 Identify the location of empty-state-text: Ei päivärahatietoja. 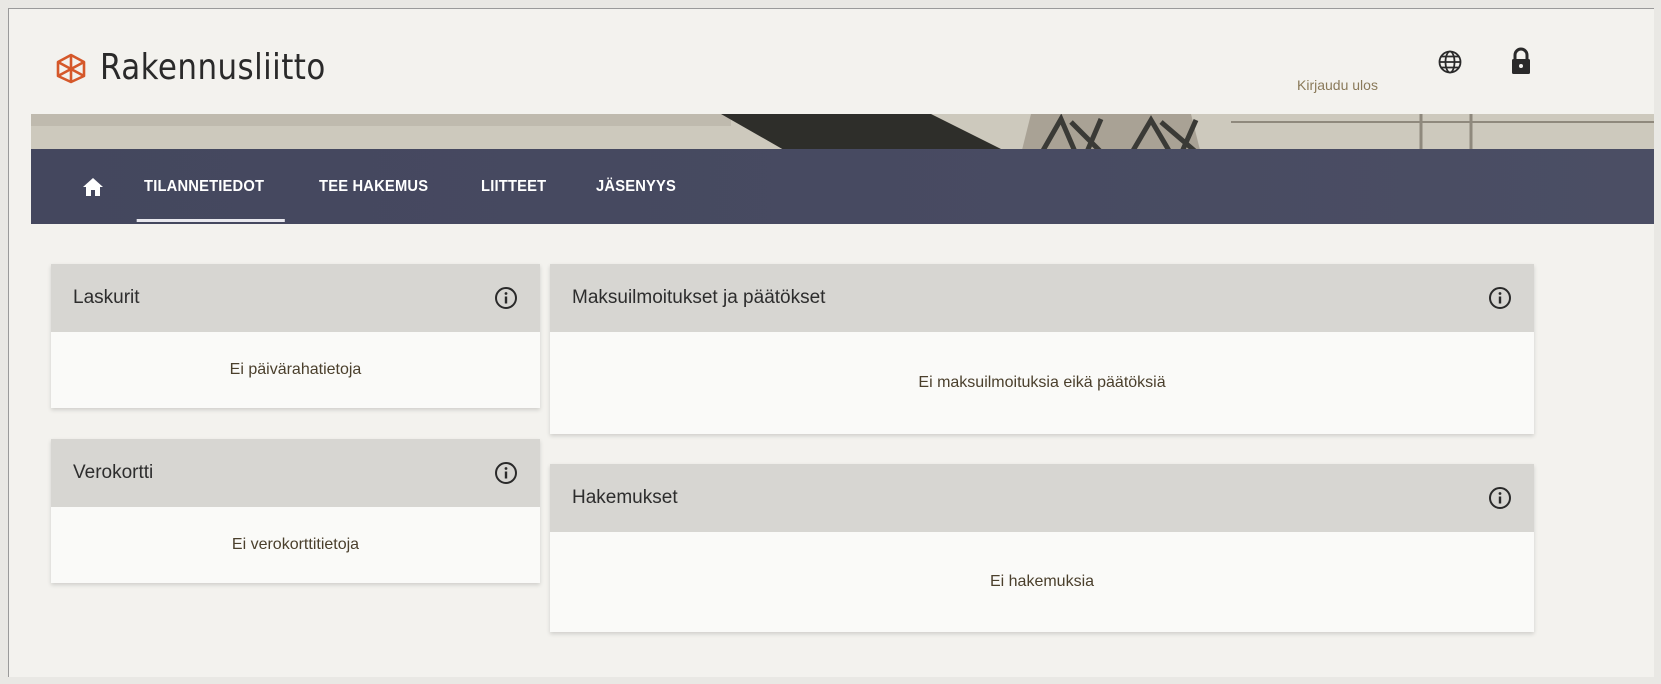
(295, 369).